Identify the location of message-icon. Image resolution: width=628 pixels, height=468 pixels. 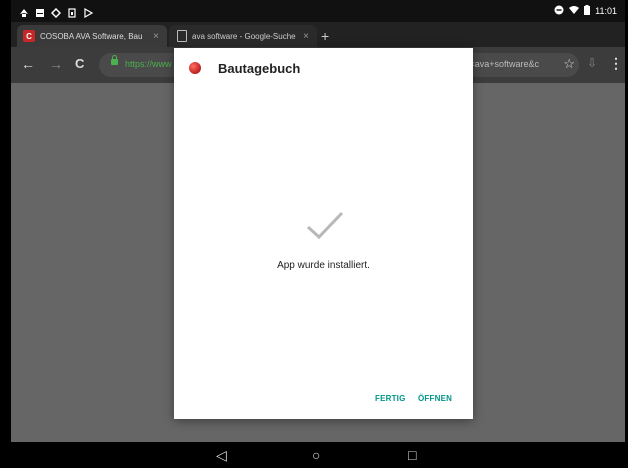
(40, 11).